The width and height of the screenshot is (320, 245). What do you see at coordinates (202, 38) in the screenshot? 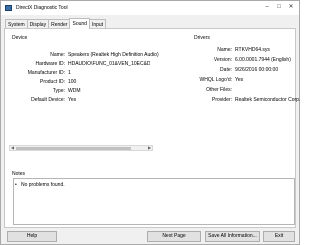
I see `drivers-section-heading: Drivers` at bounding box center [202, 38].